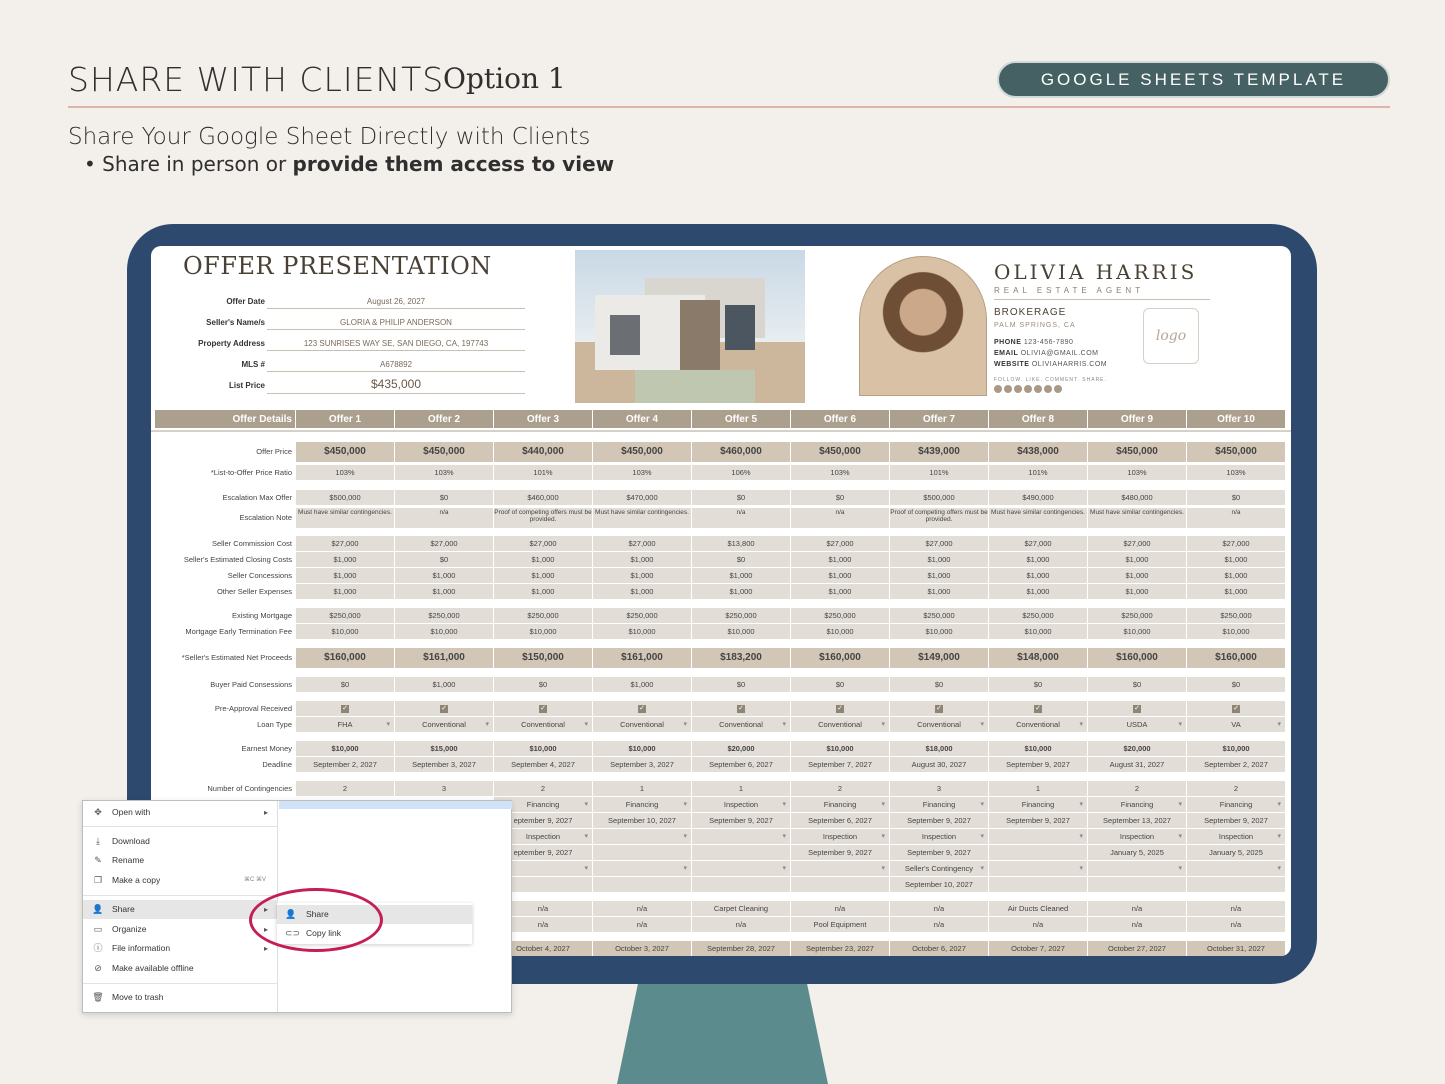  What do you see at coordinates (1048, 389) in the screenshot?
I see `tiktok-icon` at bounding box center [1048, 389].